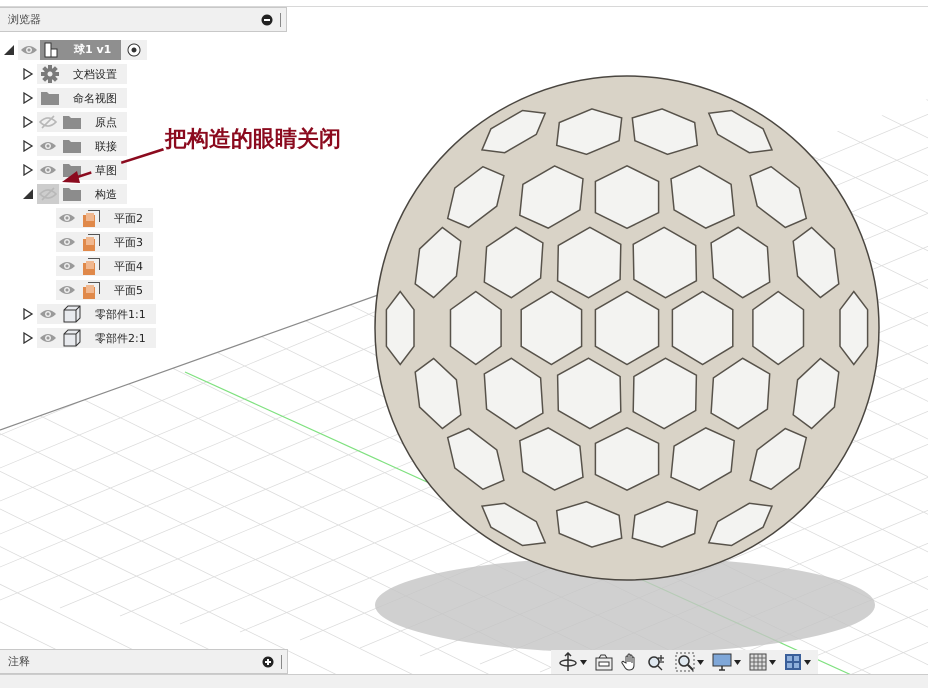  Describe the element at coordinates (105, 194) in the screenshot. I see `item-label: 构造` at that location.